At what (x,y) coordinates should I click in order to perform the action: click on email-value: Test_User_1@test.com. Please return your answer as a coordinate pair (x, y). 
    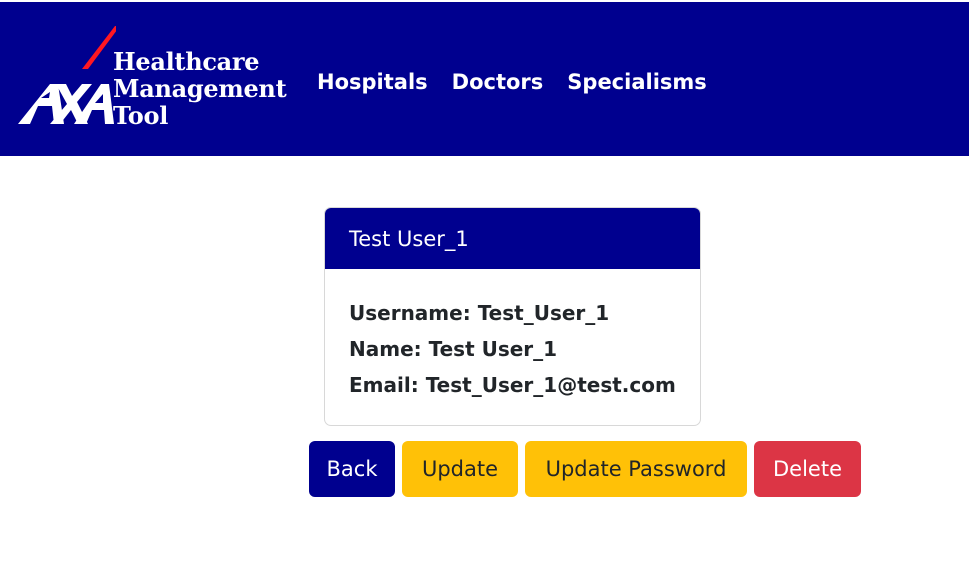
    Looking at the image, I should click on (550, 385).